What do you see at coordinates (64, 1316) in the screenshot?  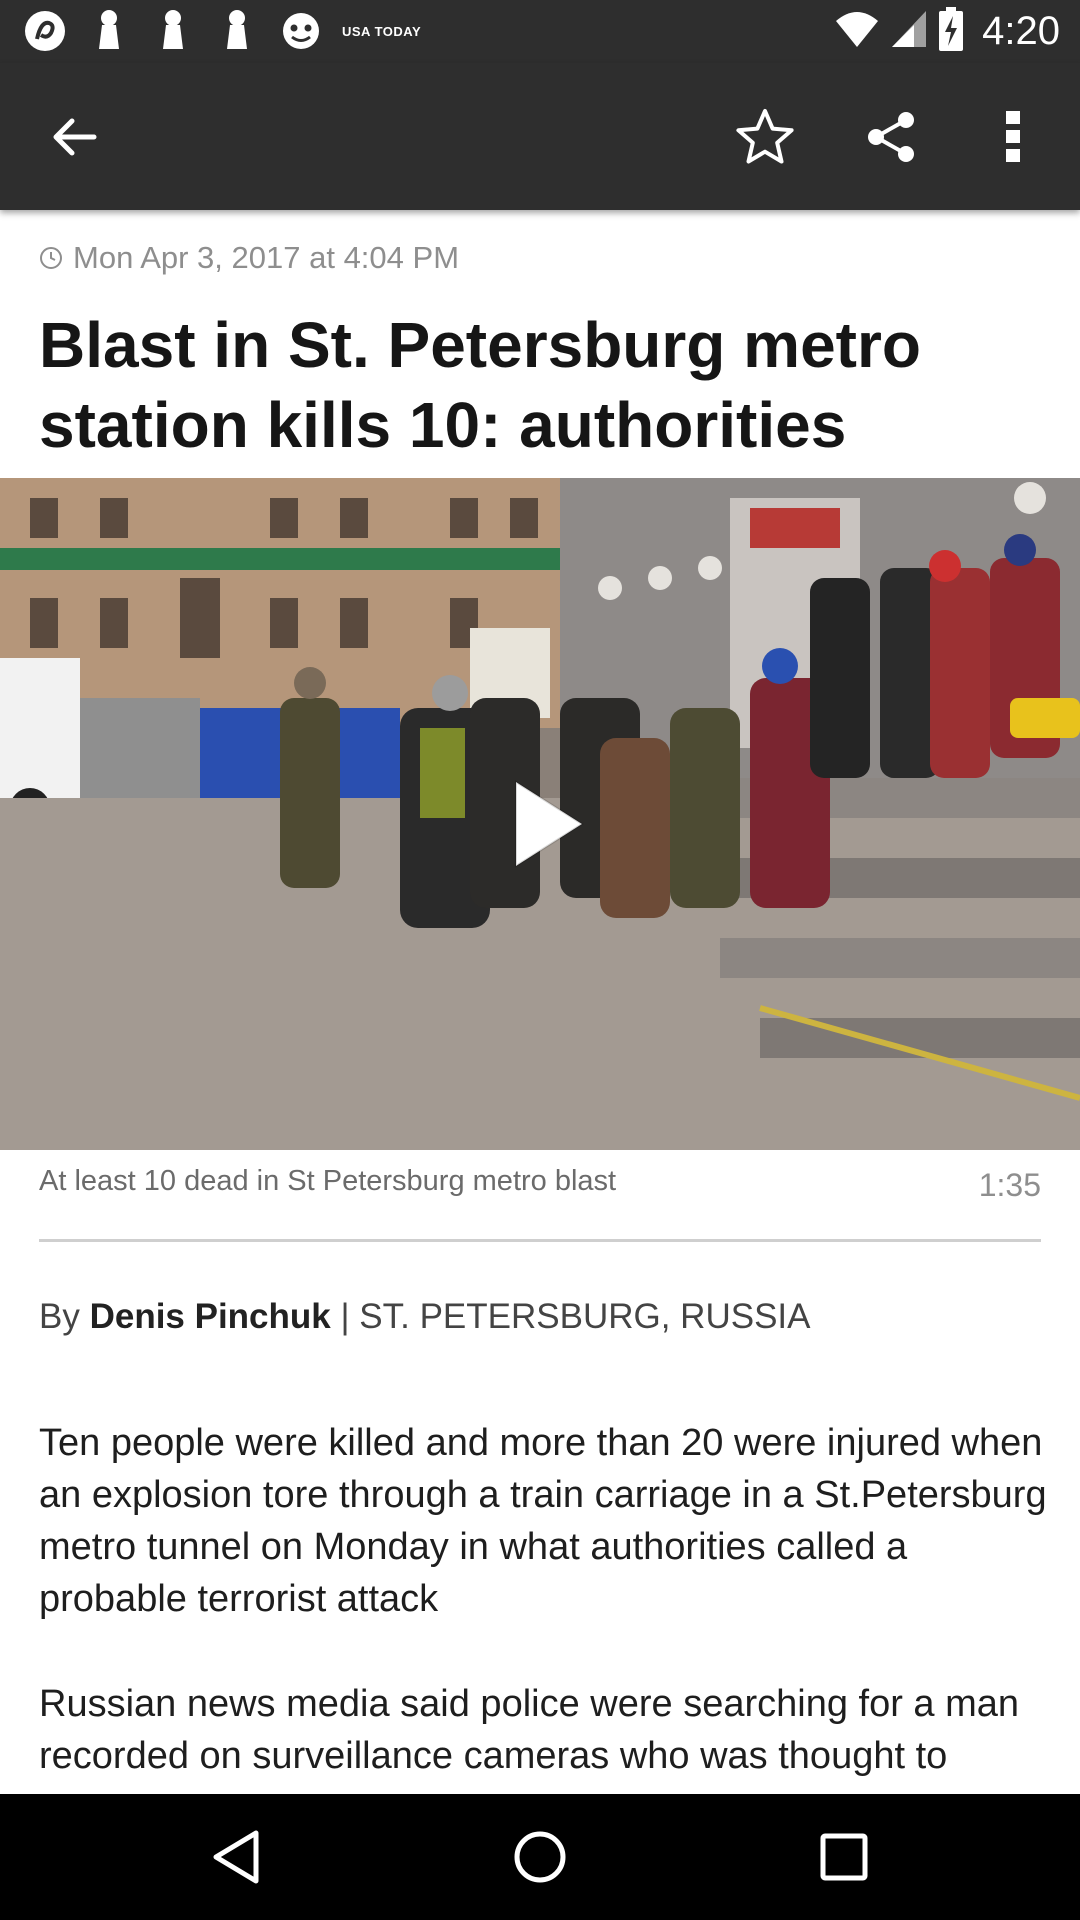 I see `byline-prefix: By` at bounding box center [64, 1316].